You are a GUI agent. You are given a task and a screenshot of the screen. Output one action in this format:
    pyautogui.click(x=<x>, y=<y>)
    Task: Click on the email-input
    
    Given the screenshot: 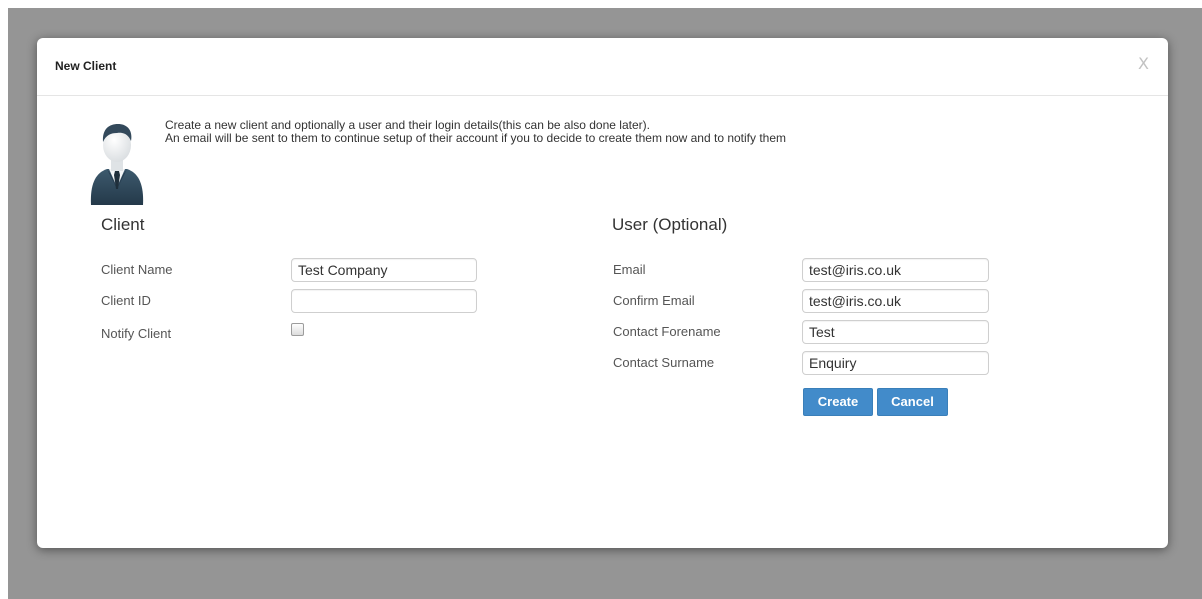 What is the action you would take?
    pyautogui.click(x=895, y=270)
    